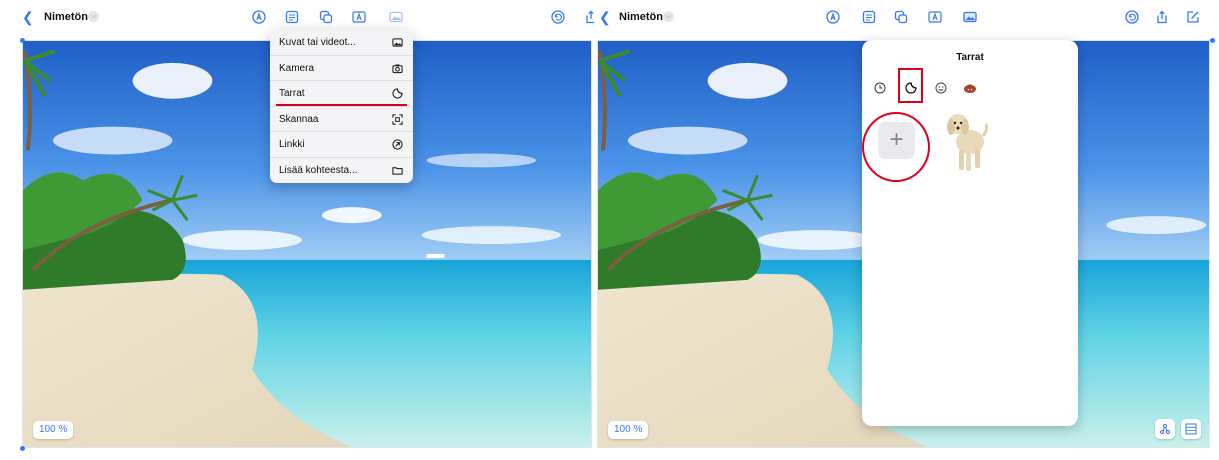 This screenshot has width=1219, height=460. Describe the element at coordinates (397, 93) in the screenshot. I see `sticker-icon` at that location.